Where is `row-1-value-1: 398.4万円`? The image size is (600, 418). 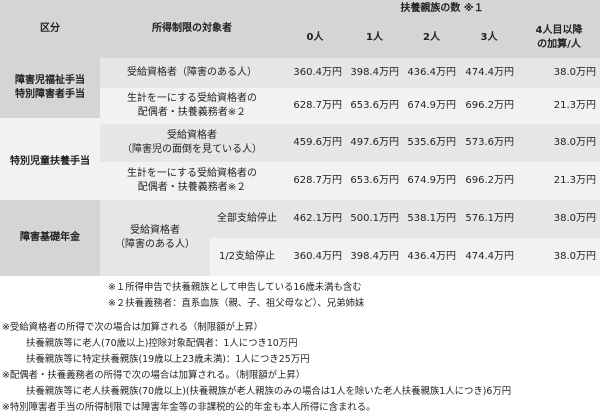 row-1-value-1: 398.4万円 is located at coordinates (374, 73).